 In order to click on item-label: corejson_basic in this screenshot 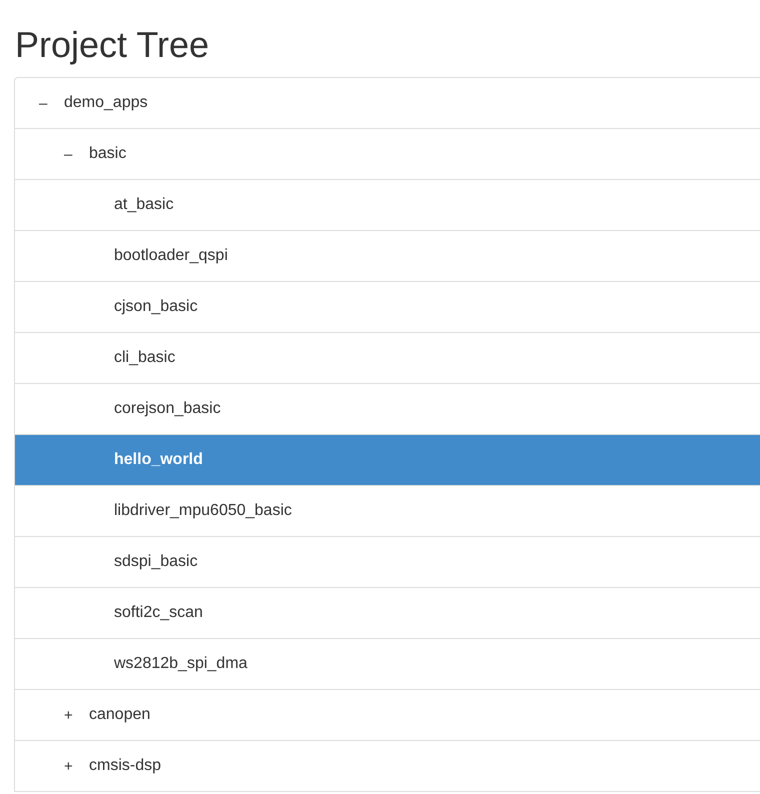, I will do `click(167, 409)`.